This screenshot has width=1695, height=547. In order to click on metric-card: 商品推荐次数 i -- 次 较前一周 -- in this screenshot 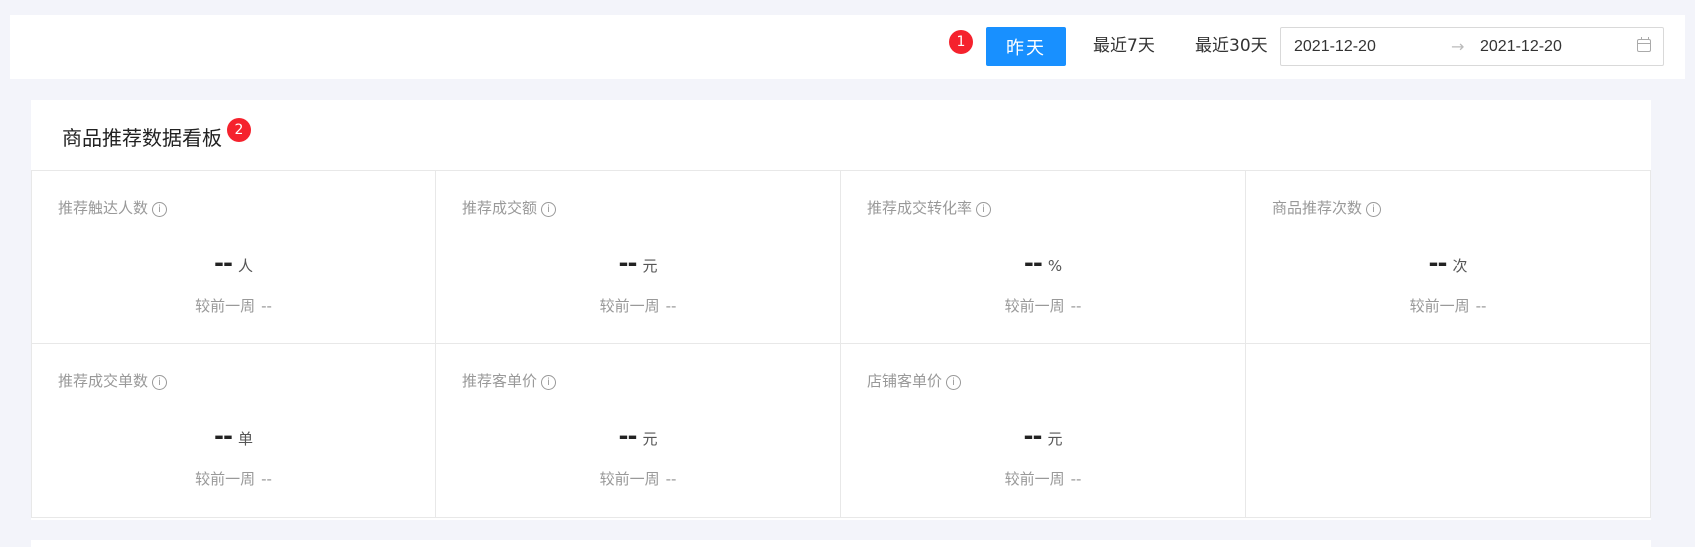, I will do `click(1448, 257)`.